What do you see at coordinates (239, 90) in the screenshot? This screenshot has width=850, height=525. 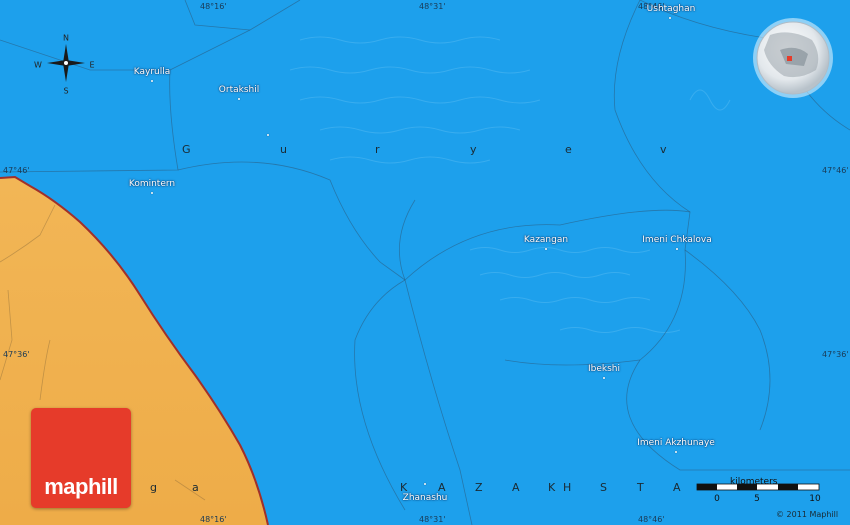 I see `place-label: Ortakshil` at bounding box center [239, 90].